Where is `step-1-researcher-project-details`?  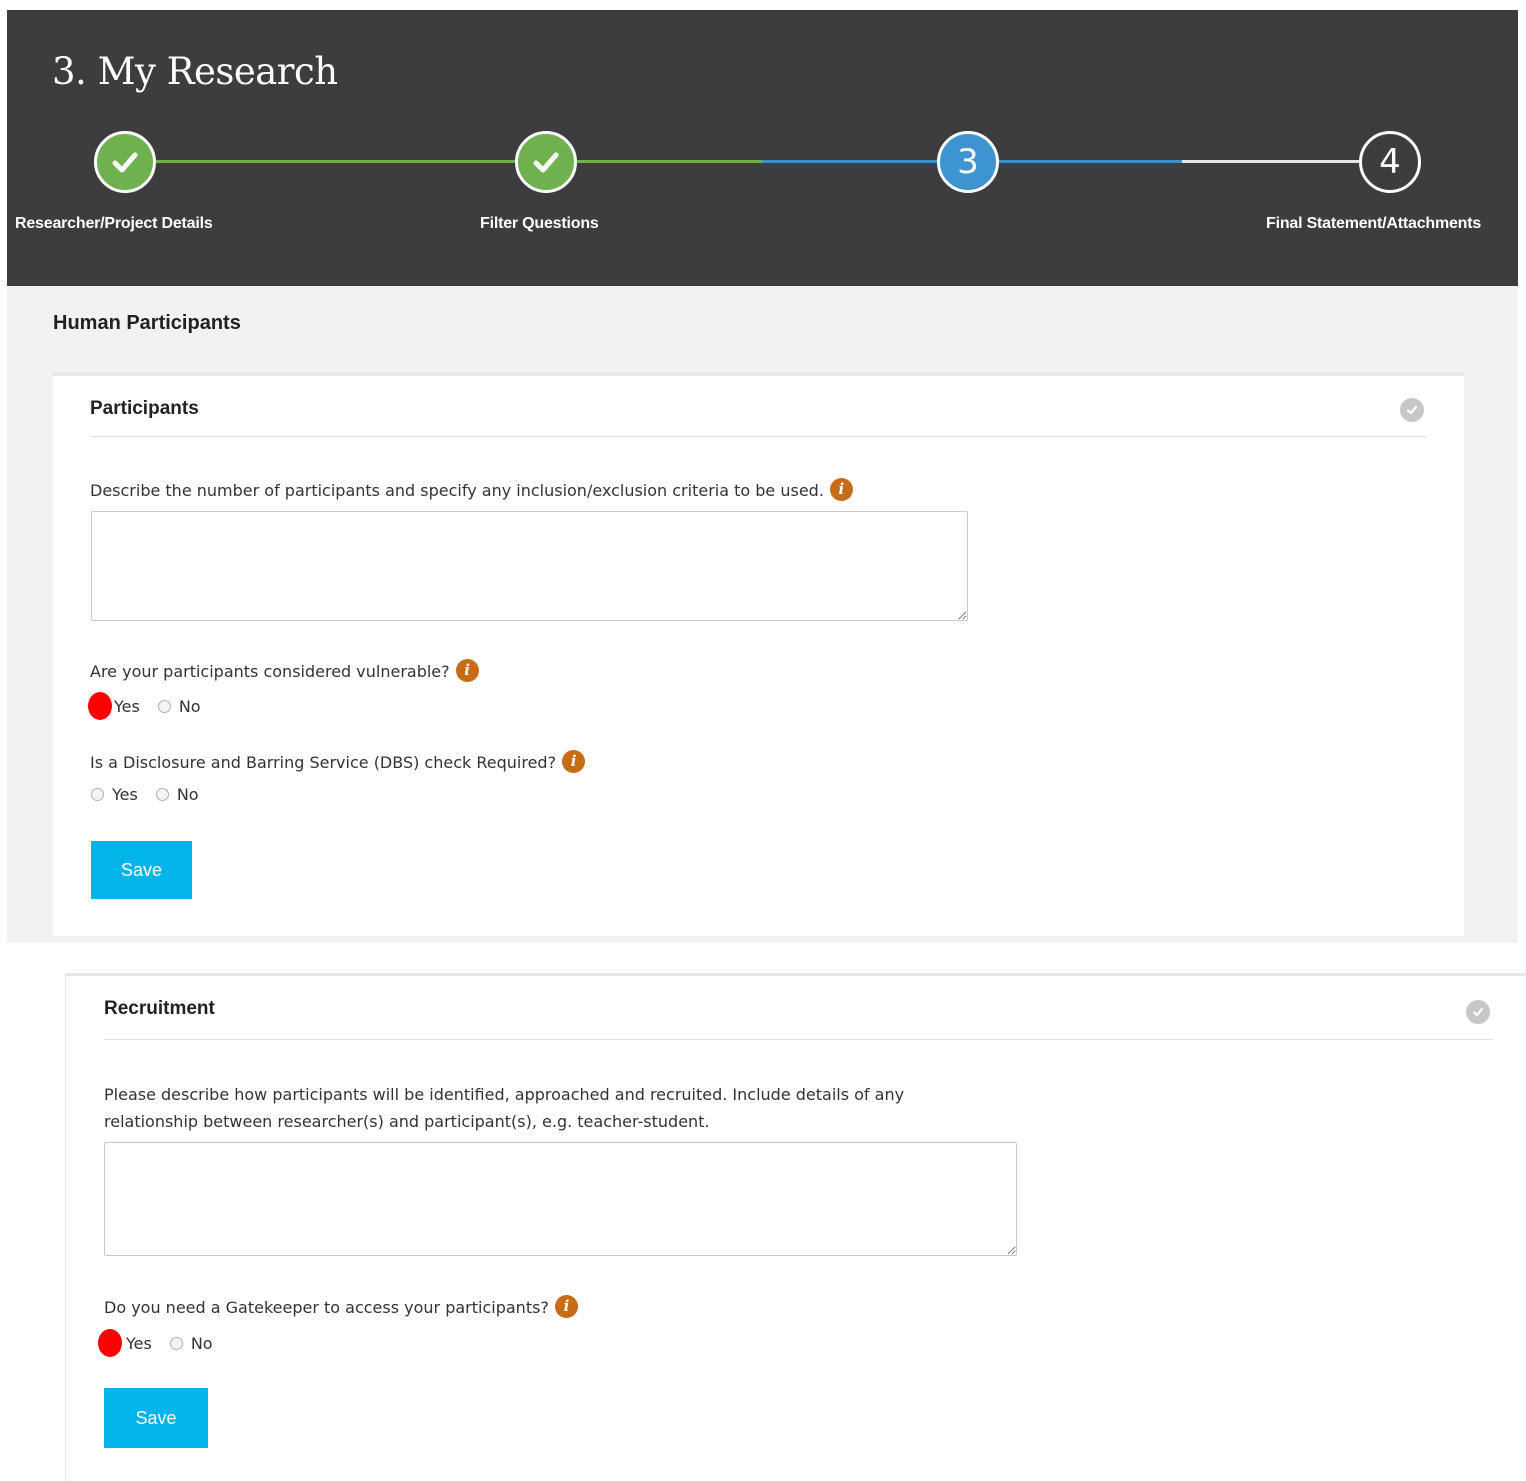
step-1-researcher-project-details is located at coordinates (125, 162).